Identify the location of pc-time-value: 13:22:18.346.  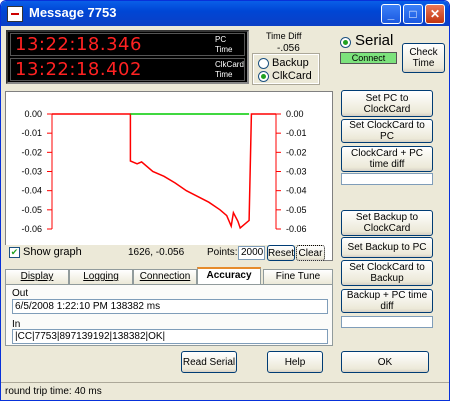
(78, 44).